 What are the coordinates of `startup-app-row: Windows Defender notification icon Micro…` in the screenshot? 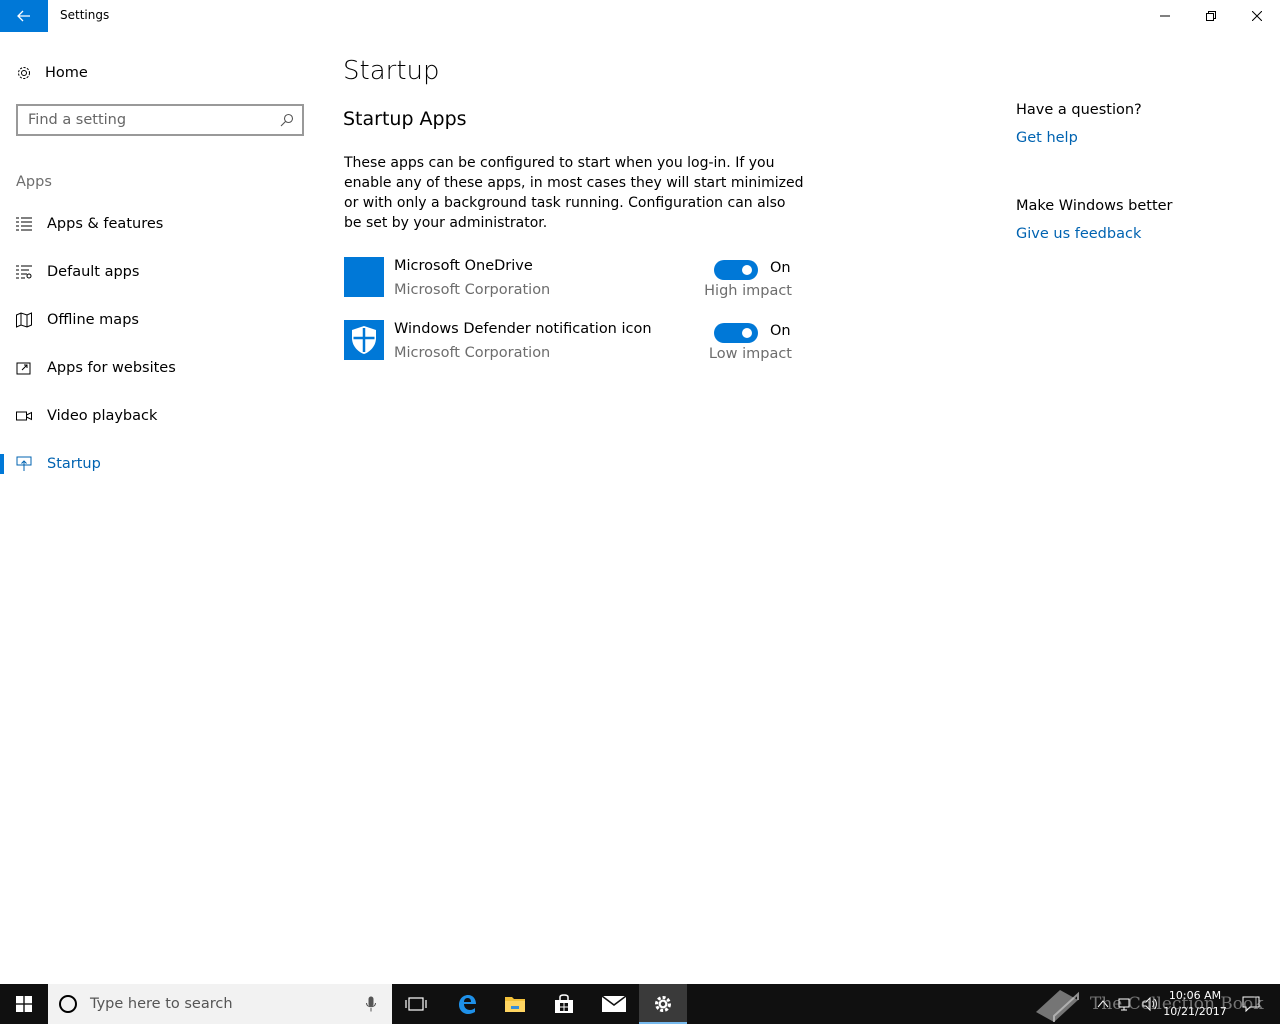 It's located at (574, 341).